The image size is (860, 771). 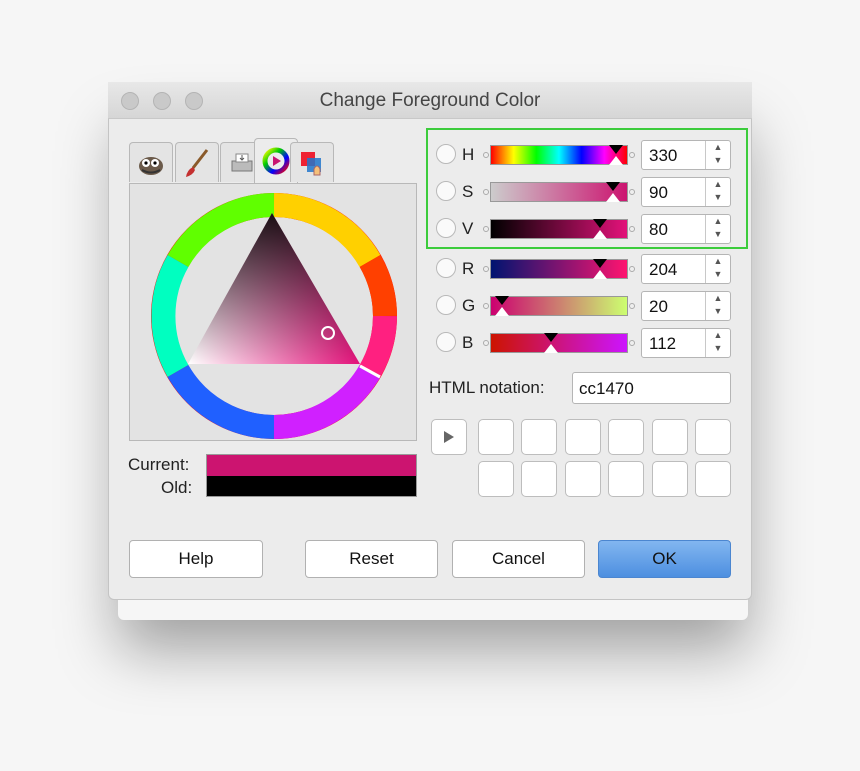 I want to click on html-notation-label: HTML notation:, so click(x=487, y=387).